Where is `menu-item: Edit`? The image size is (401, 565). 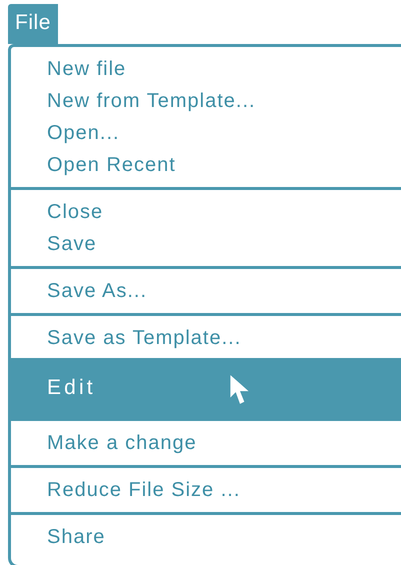
menu-item: Edit is located at coordinates (206, 388).